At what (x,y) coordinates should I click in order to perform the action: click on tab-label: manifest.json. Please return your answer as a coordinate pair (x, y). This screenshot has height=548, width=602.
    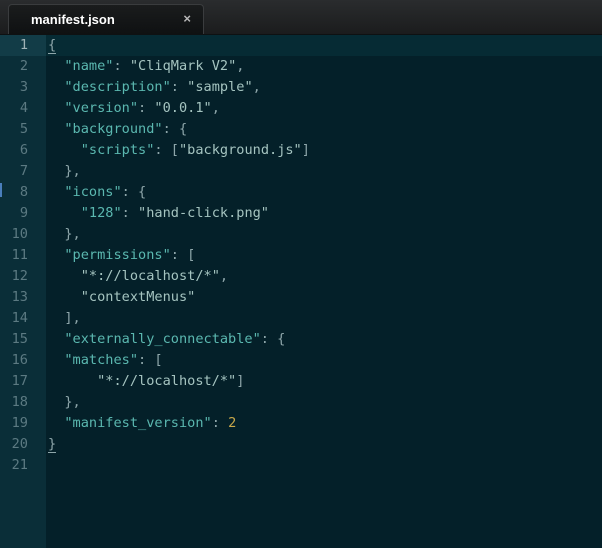
    Looking at the image, I should click on (73, 19).